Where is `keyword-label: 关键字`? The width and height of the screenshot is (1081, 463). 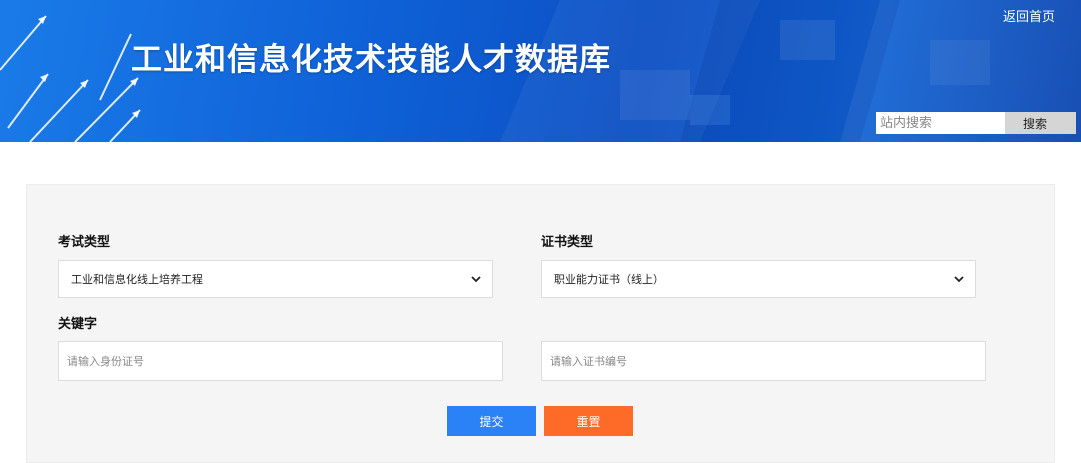 keyword-label: 关键字 is located at coordinates (78, 324).